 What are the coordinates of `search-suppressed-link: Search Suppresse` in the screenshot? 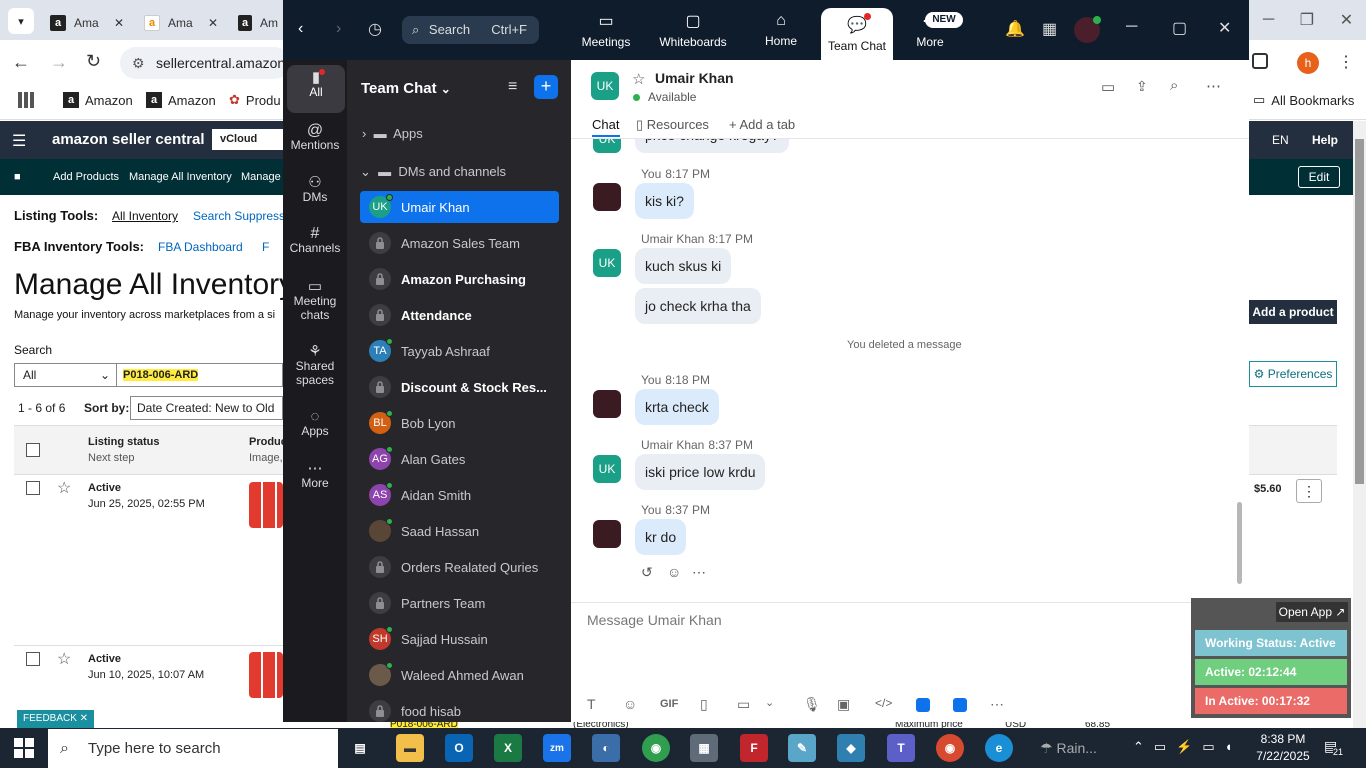 It's located at (242, 216).